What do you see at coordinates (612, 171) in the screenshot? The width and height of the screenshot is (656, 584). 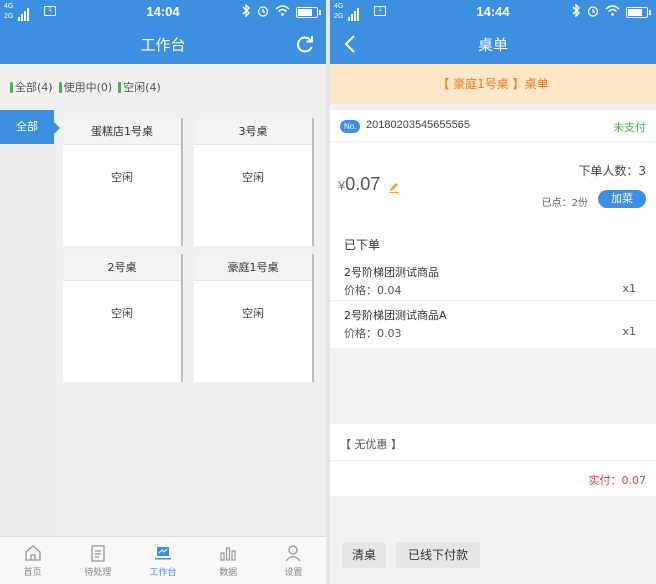 I see `guest-count: 下单人数：3` at bounding box center [612, 171].